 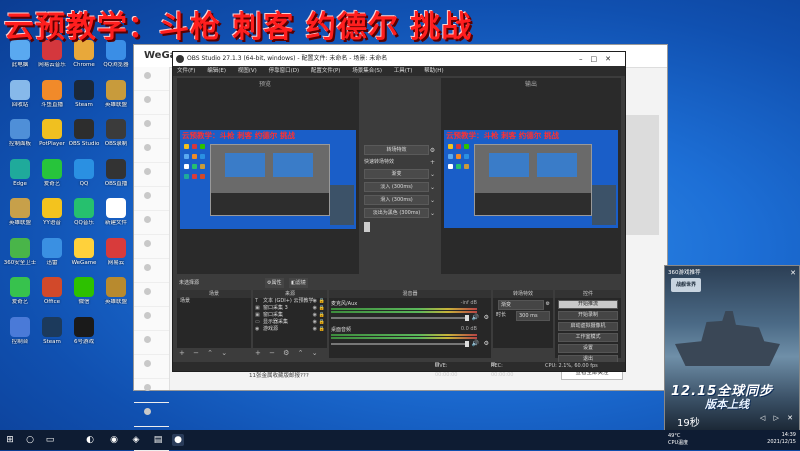 What do you see at coordinates (588, 315) in the screenshot?
I see `start-recording-button: 开始录制` at bounding box center [588, 315].